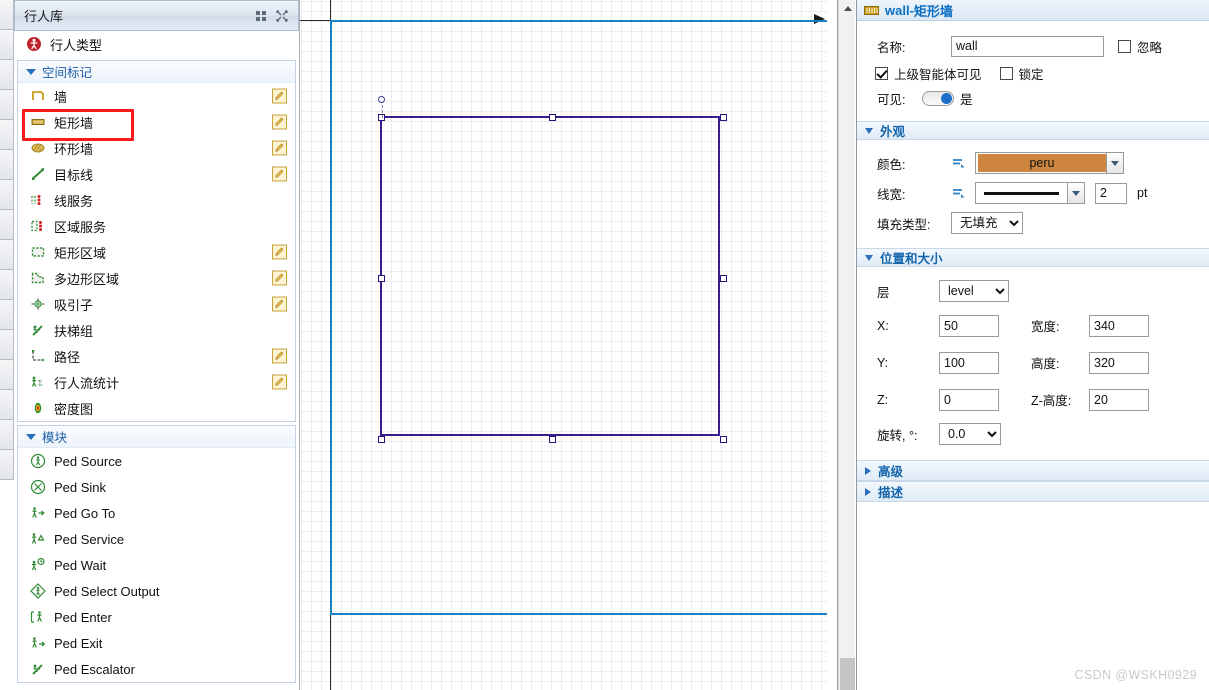 The width and height of the screenshot is (1209, 690). I want to click on width-input, so click(1119, 325).